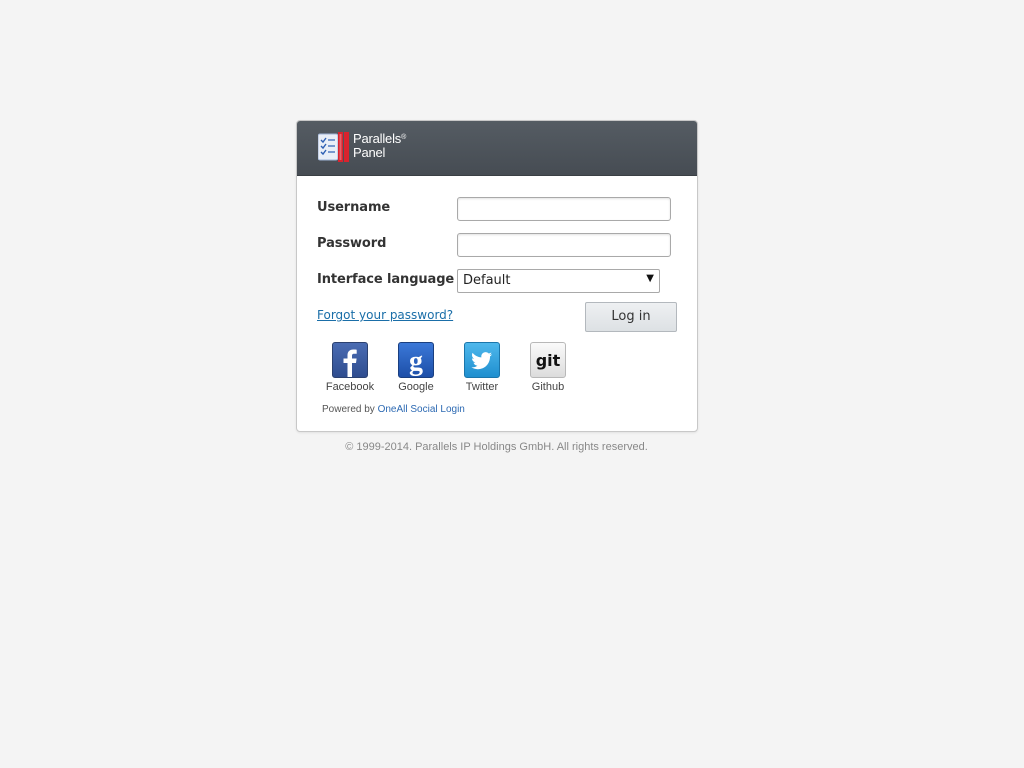 Image resolution: width=1024 pixels, height=768 pixels. Describe the element at coordinates (369, 152) in the screenshot. I see `logo-line2: Panel` at that location.